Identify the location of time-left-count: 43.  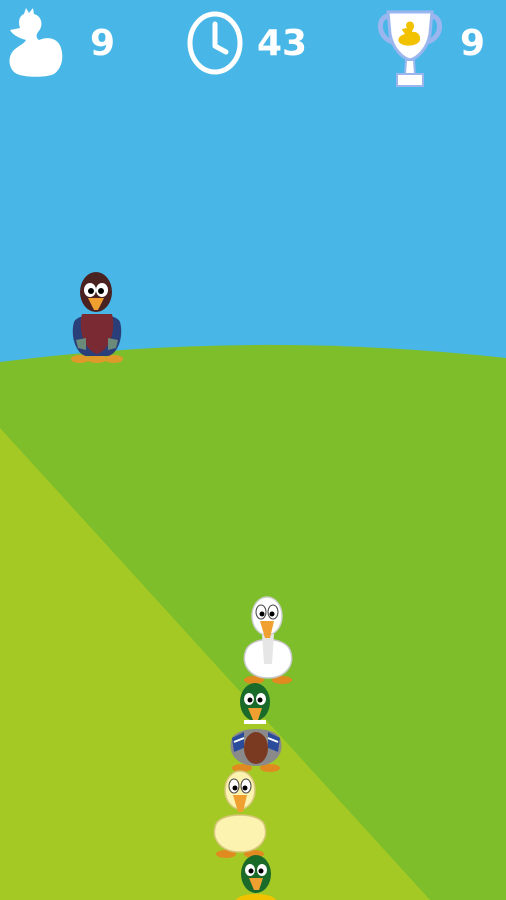
(282, 43).